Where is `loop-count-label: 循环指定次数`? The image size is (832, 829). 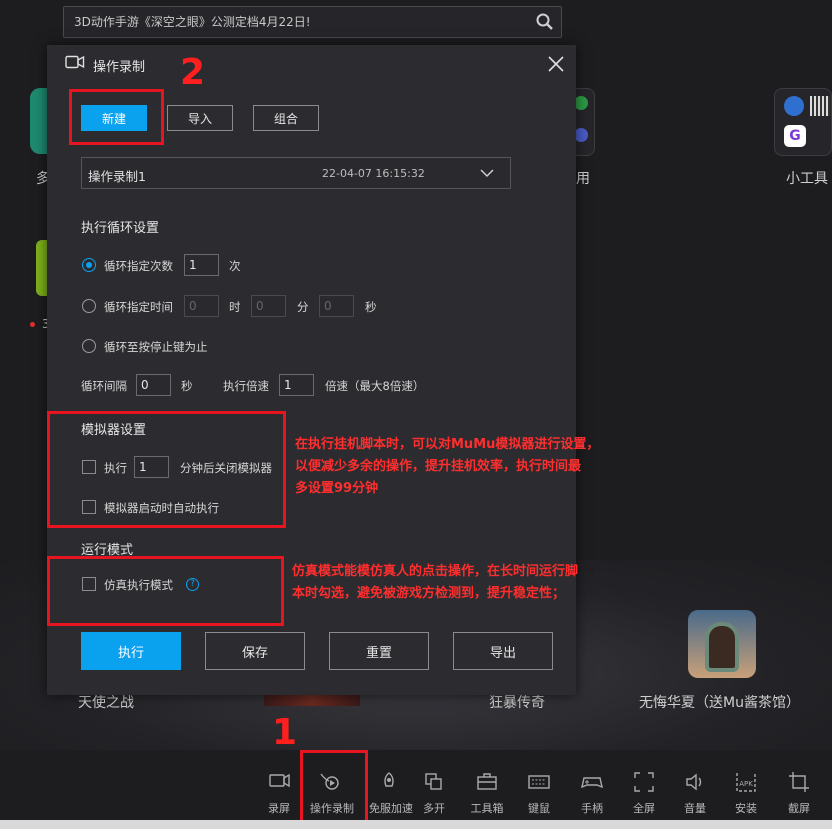
loop-count-label: 循环指定次数 is located at coordinates (138, 266).